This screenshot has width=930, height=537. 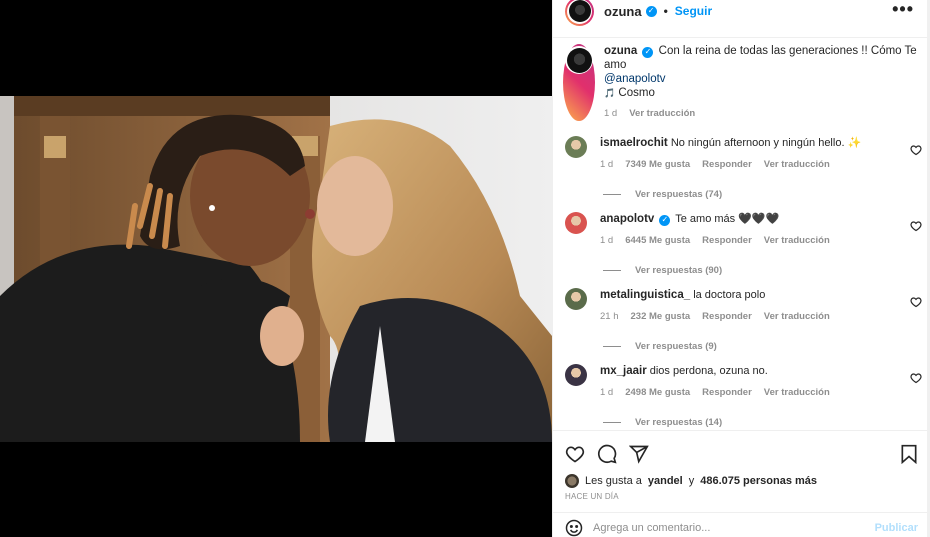 What do you see at coordinates (761, 114) in the screenshot?
I see `caption-meta: 1 d Ver traducción` at bounding box center [761, 114].